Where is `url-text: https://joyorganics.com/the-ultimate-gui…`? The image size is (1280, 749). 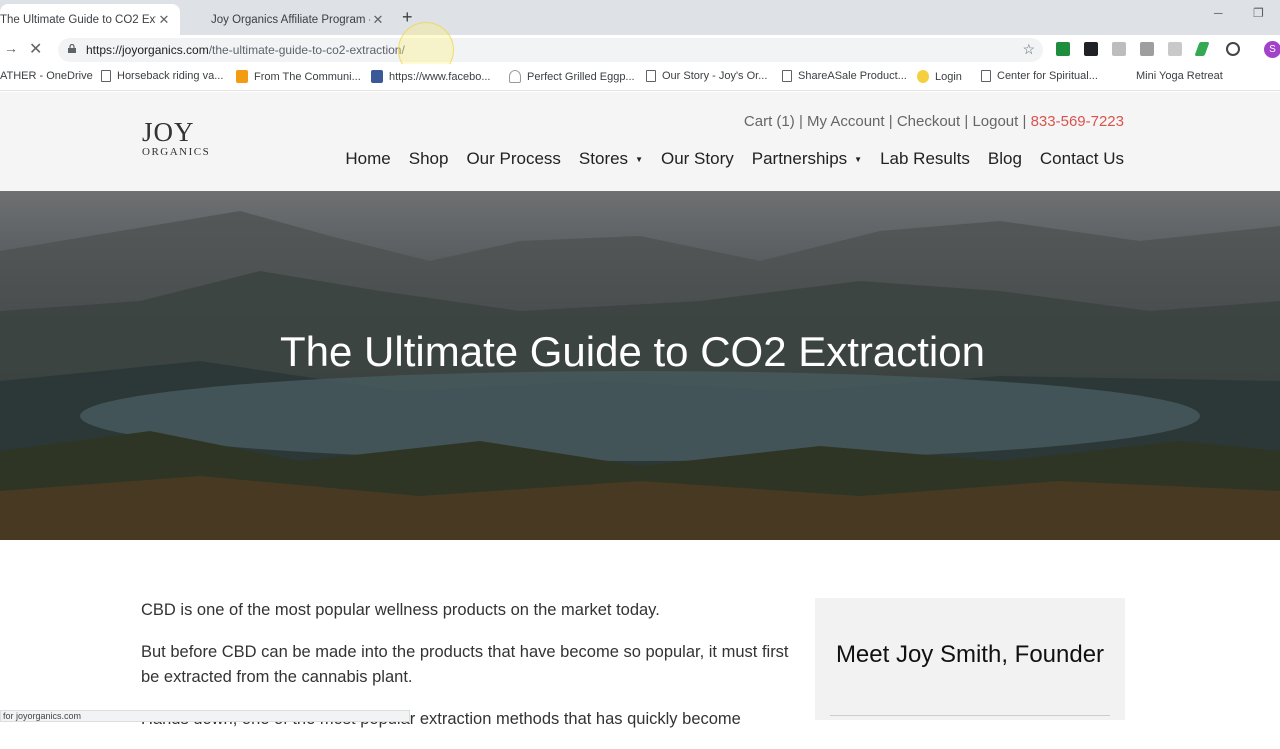 url-text: https://joyorganics.com/the-ultimate-gui… is located at coordinates (245, 50).